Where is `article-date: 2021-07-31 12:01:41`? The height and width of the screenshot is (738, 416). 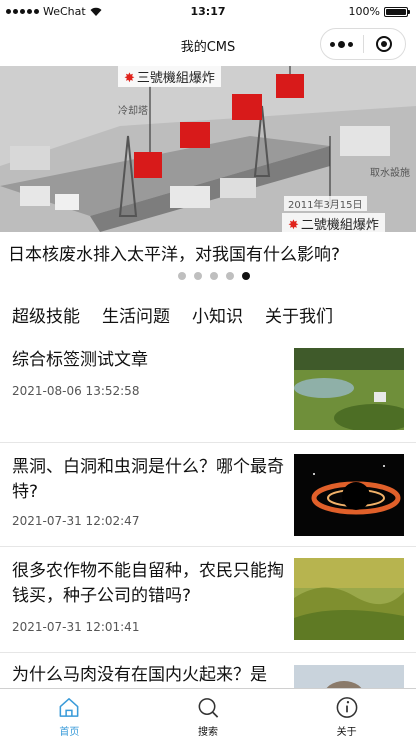
article-date: 2021-07-31 12:01:41 is located at coordinates (76, 627).